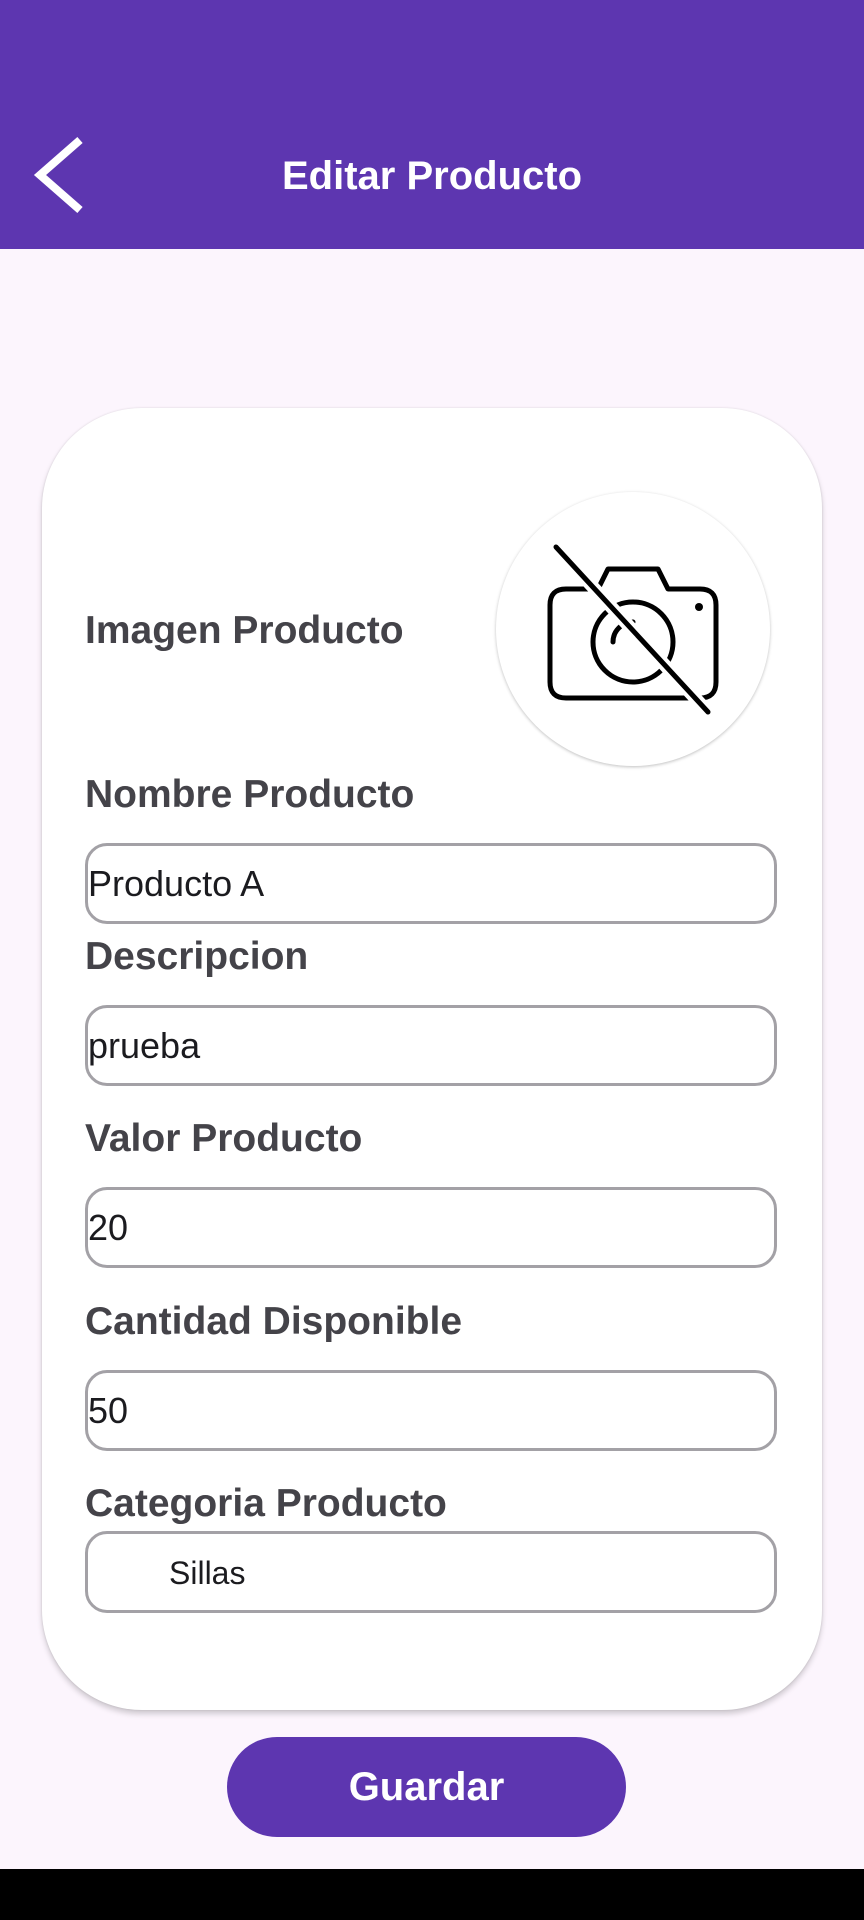  I want to click on name-label: Nombre Producto, so click(250, 794).